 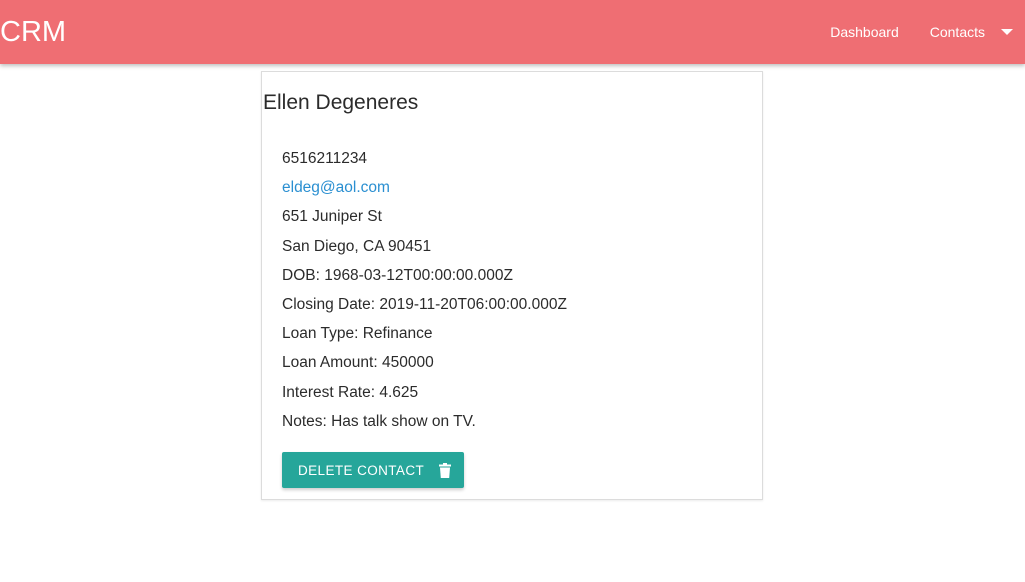 What do you see at coordinates (350, 392) in the screenshot?
I see `contact-interest-rate: Interest Rate: 4.625` at bounding box center [350, 392].